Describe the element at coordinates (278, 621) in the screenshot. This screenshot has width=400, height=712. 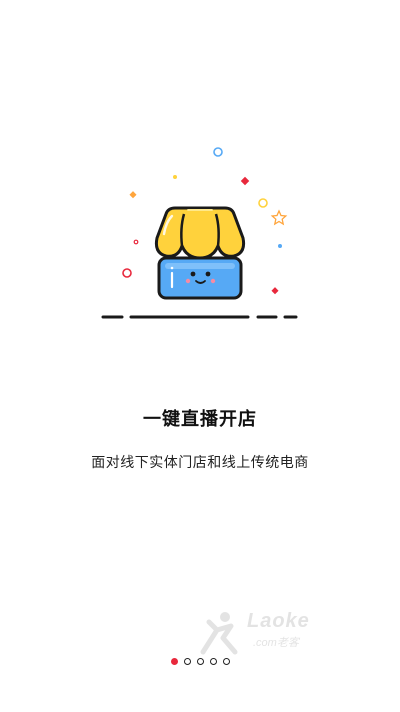
I see `watermark-brand: Laoke` at that location.